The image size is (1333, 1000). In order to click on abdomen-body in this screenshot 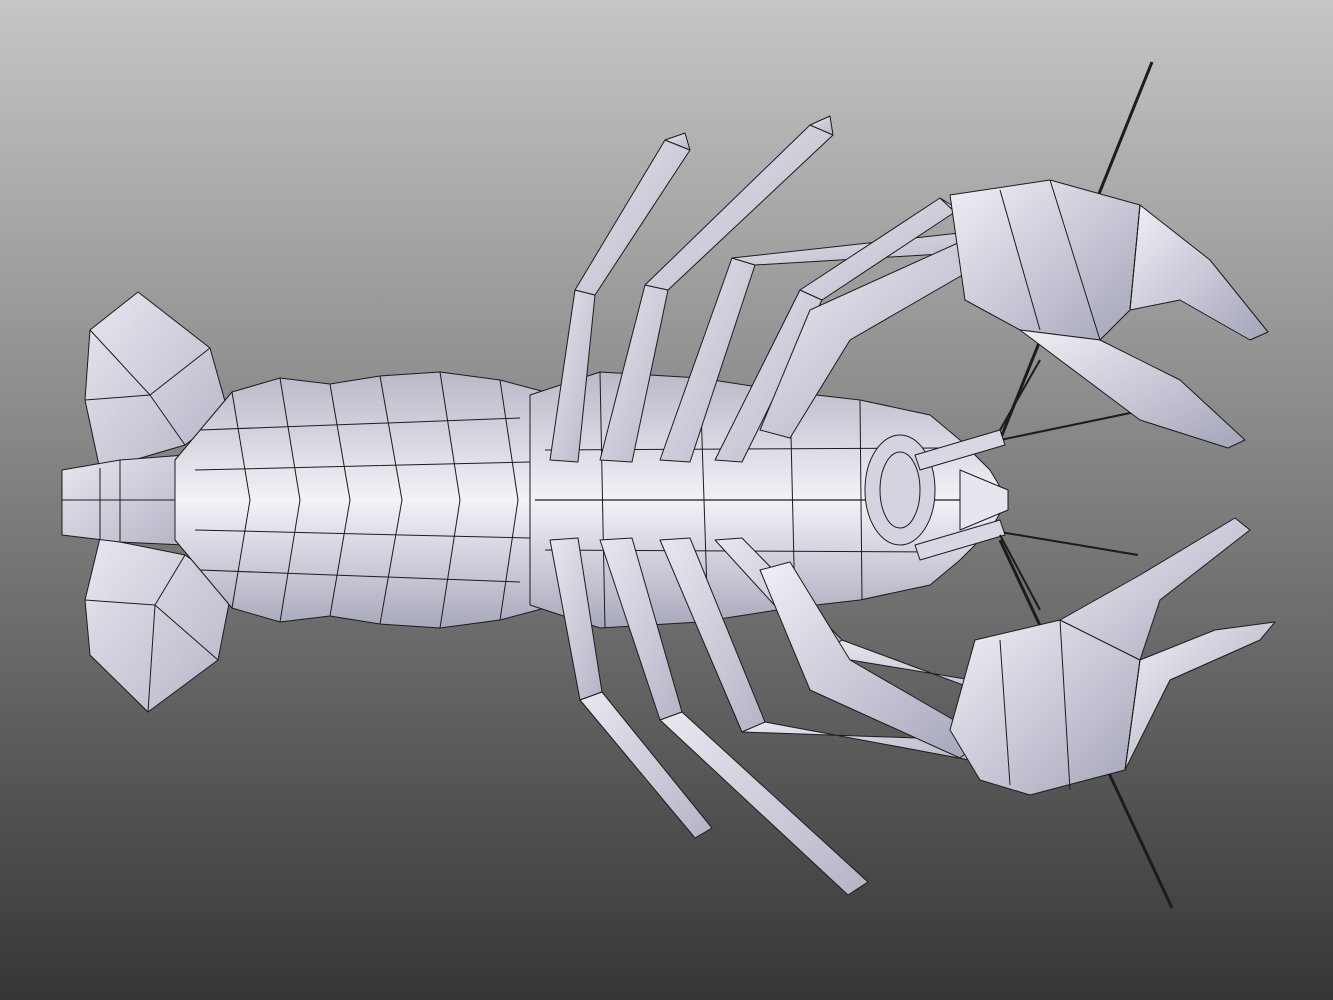, I will do `click(360, 500)`.